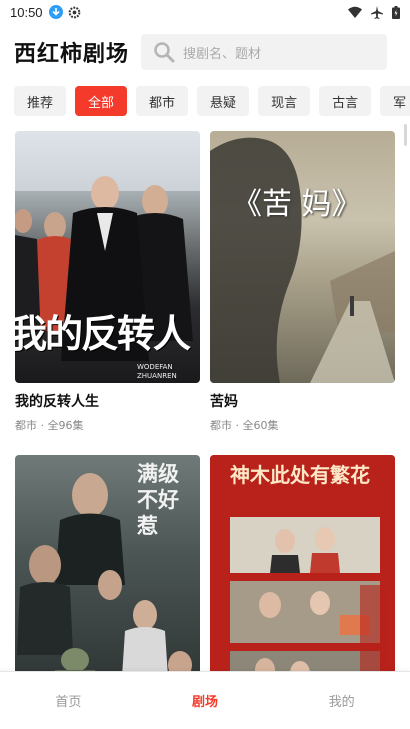 The width and height of the screenshot is (410, 729). Describe the element at coordinates (72, 54) in the screenshot. I see `app-title: 西红柿剧场` at that location.